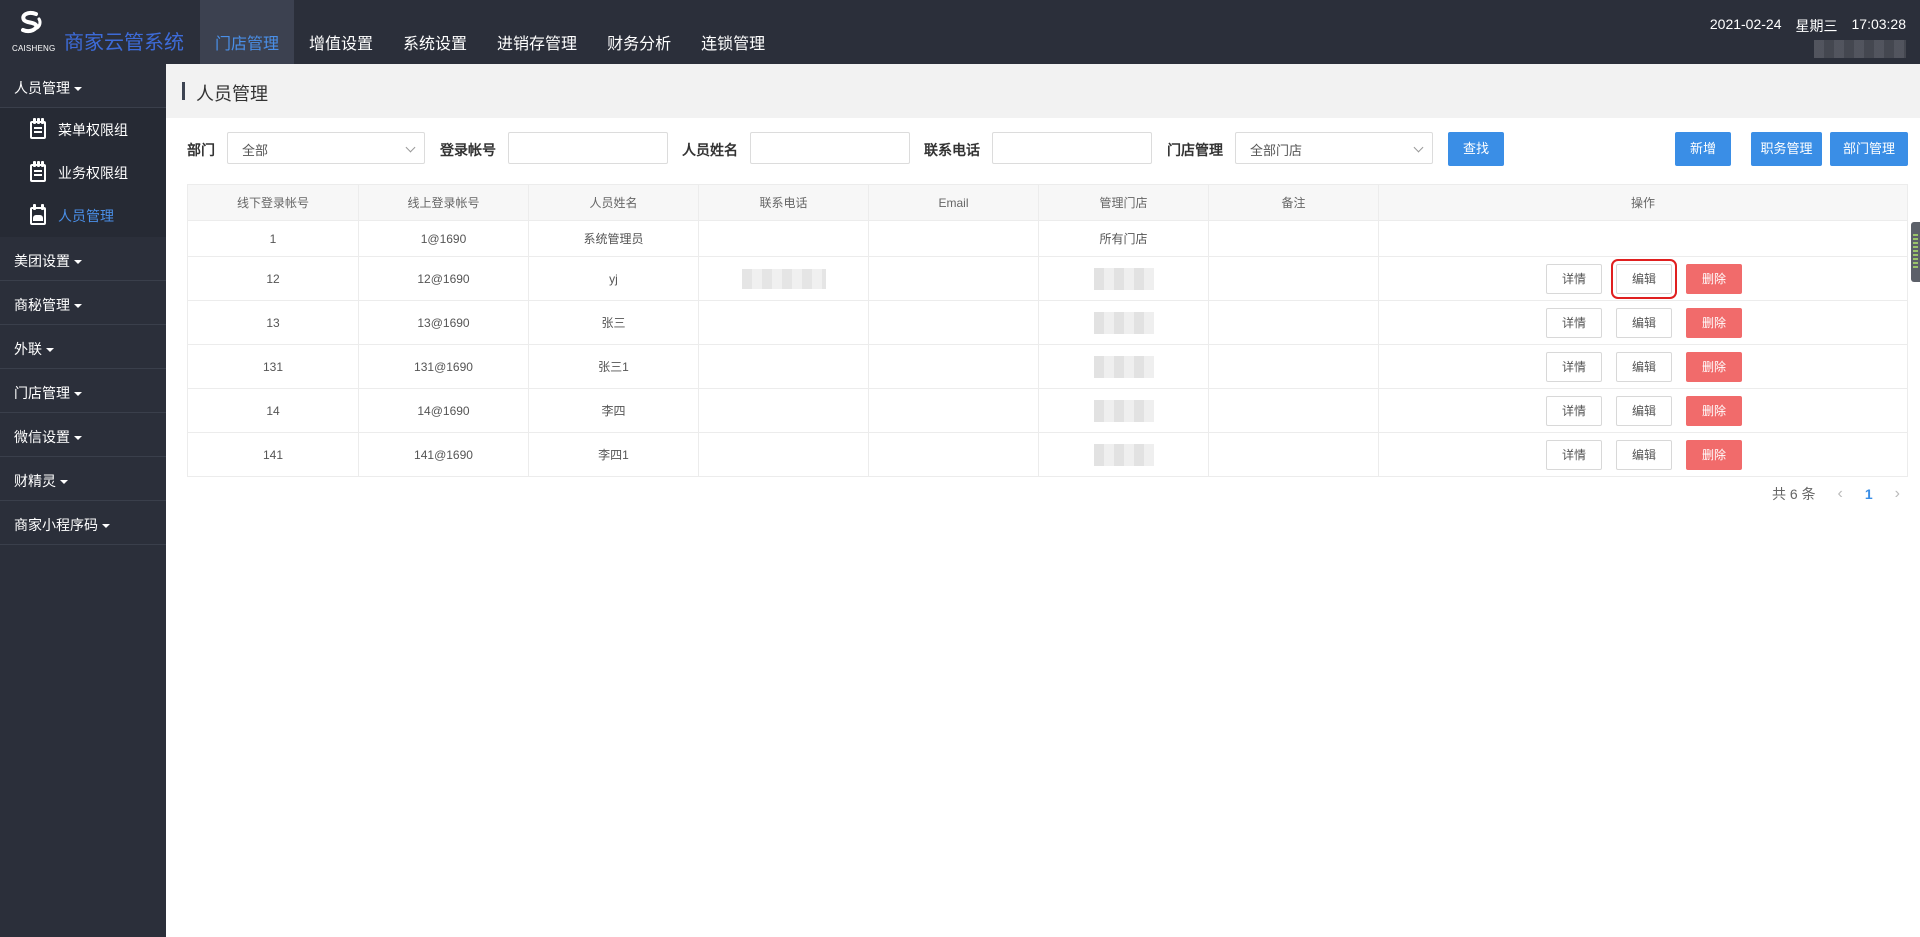 Image resolution: width=1920 pixels, height=937 pixels. What do you see at coordinates (83, 435) in the screenshot?
I see `sidebar-group-wechat: 微信设置` at bounding box center [83, 435].